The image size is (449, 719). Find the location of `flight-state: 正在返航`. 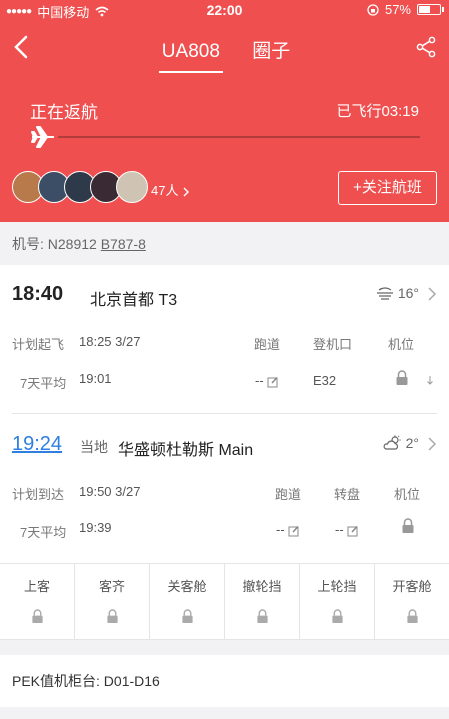

flight-state: 正在返航 is located at coordinates (64, 112).